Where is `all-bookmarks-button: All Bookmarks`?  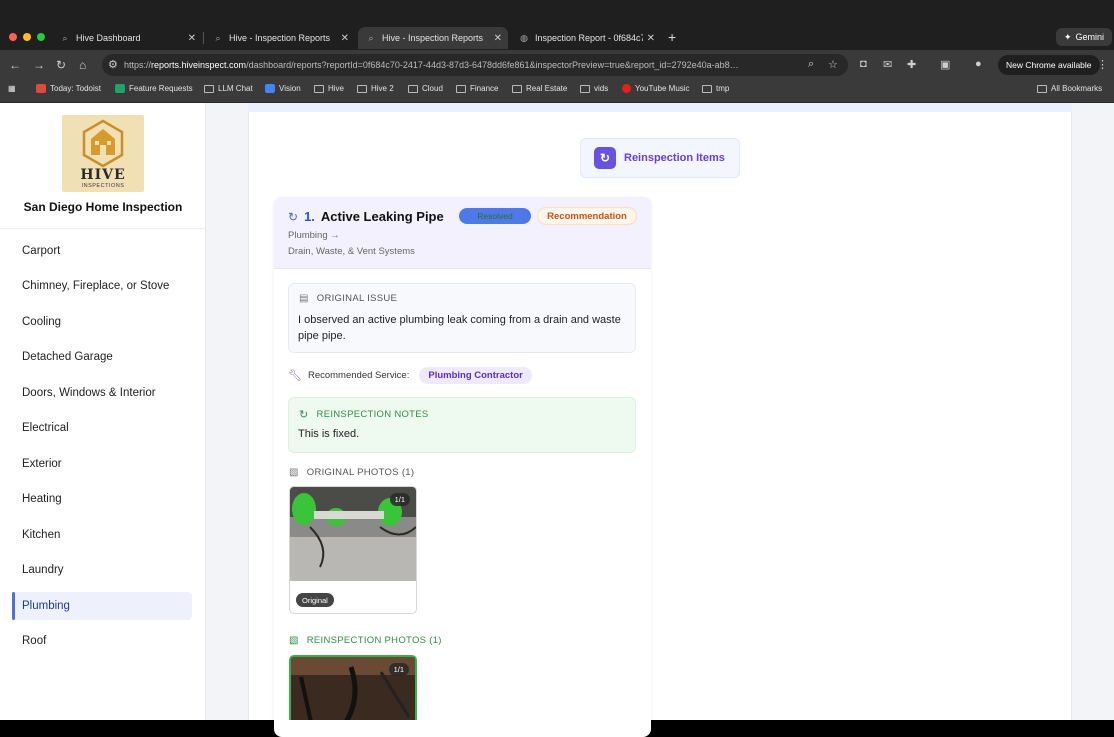
all-bookmarks-button: All Bookmarks is located at coordinates (1069, 88).